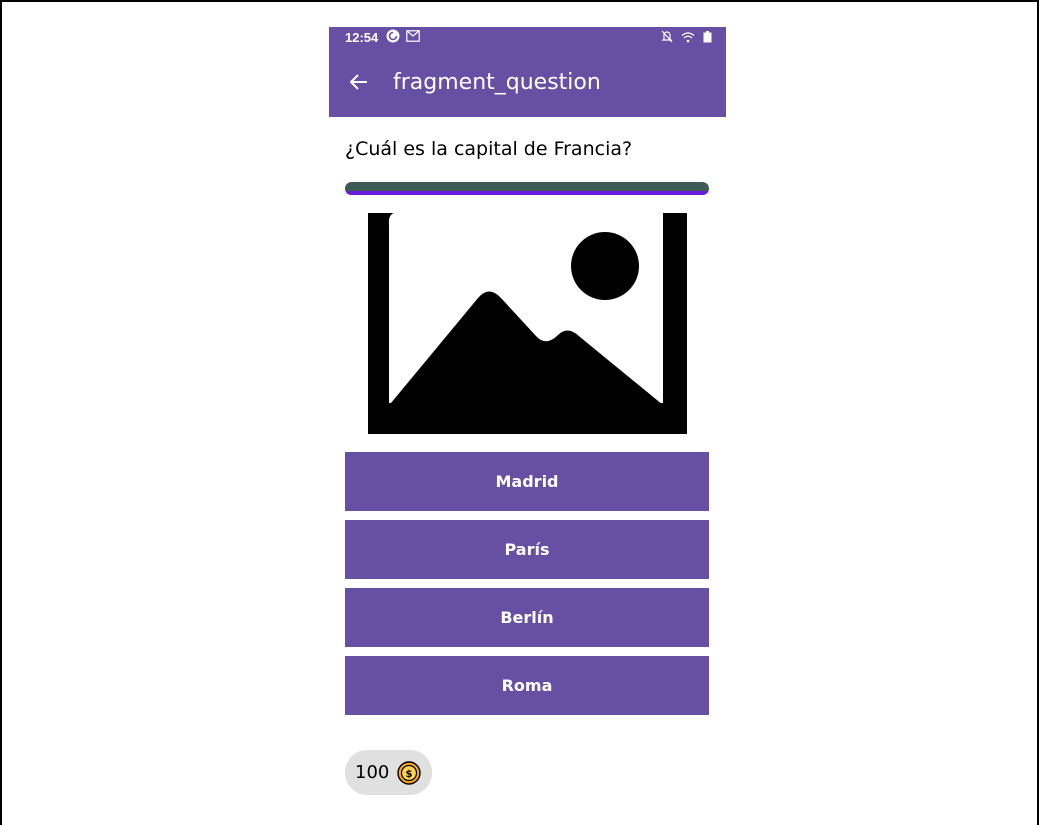  Describe the element at coordinates (527, 37) in the screenshot. I see `status-bar: 12:54` at that location.